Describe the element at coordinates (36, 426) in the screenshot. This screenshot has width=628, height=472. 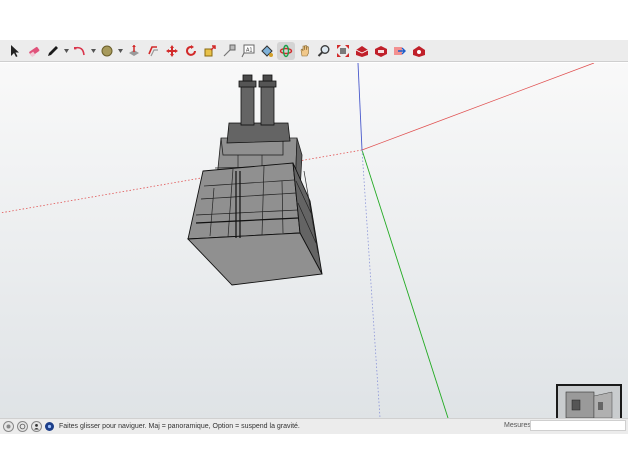
I see `user-account-icon` at that location.